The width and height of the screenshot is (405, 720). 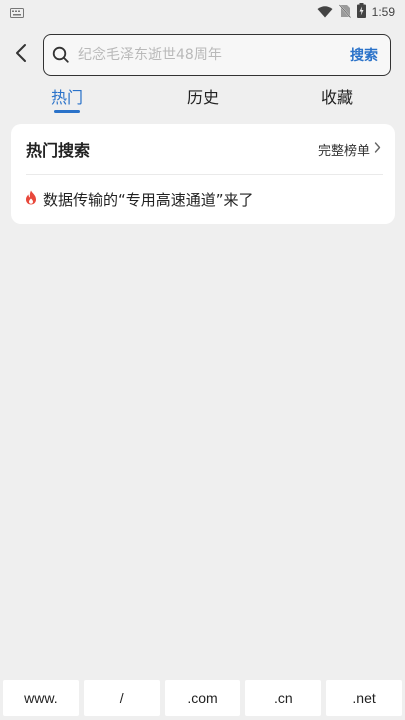 I want to click on search-box: 搜索, so click(x=217, y=55).